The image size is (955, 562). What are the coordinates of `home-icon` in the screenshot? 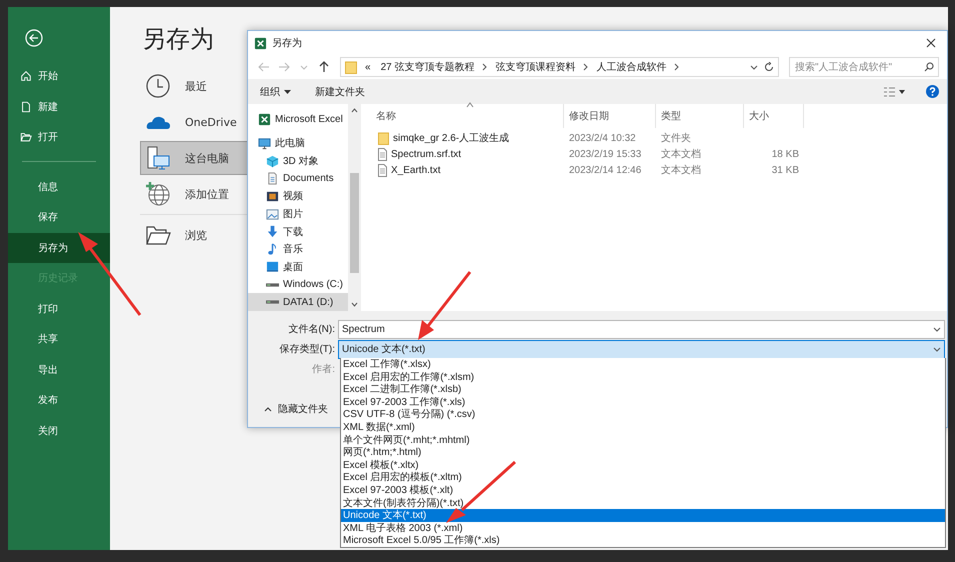 It's located at (26, 76).